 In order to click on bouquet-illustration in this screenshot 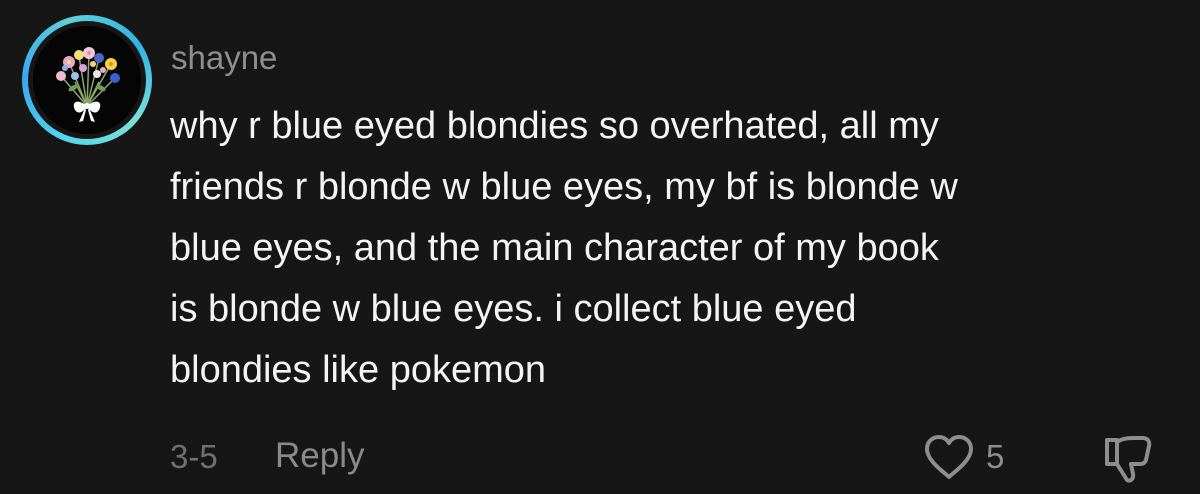, I will do `click(87, 80)`.